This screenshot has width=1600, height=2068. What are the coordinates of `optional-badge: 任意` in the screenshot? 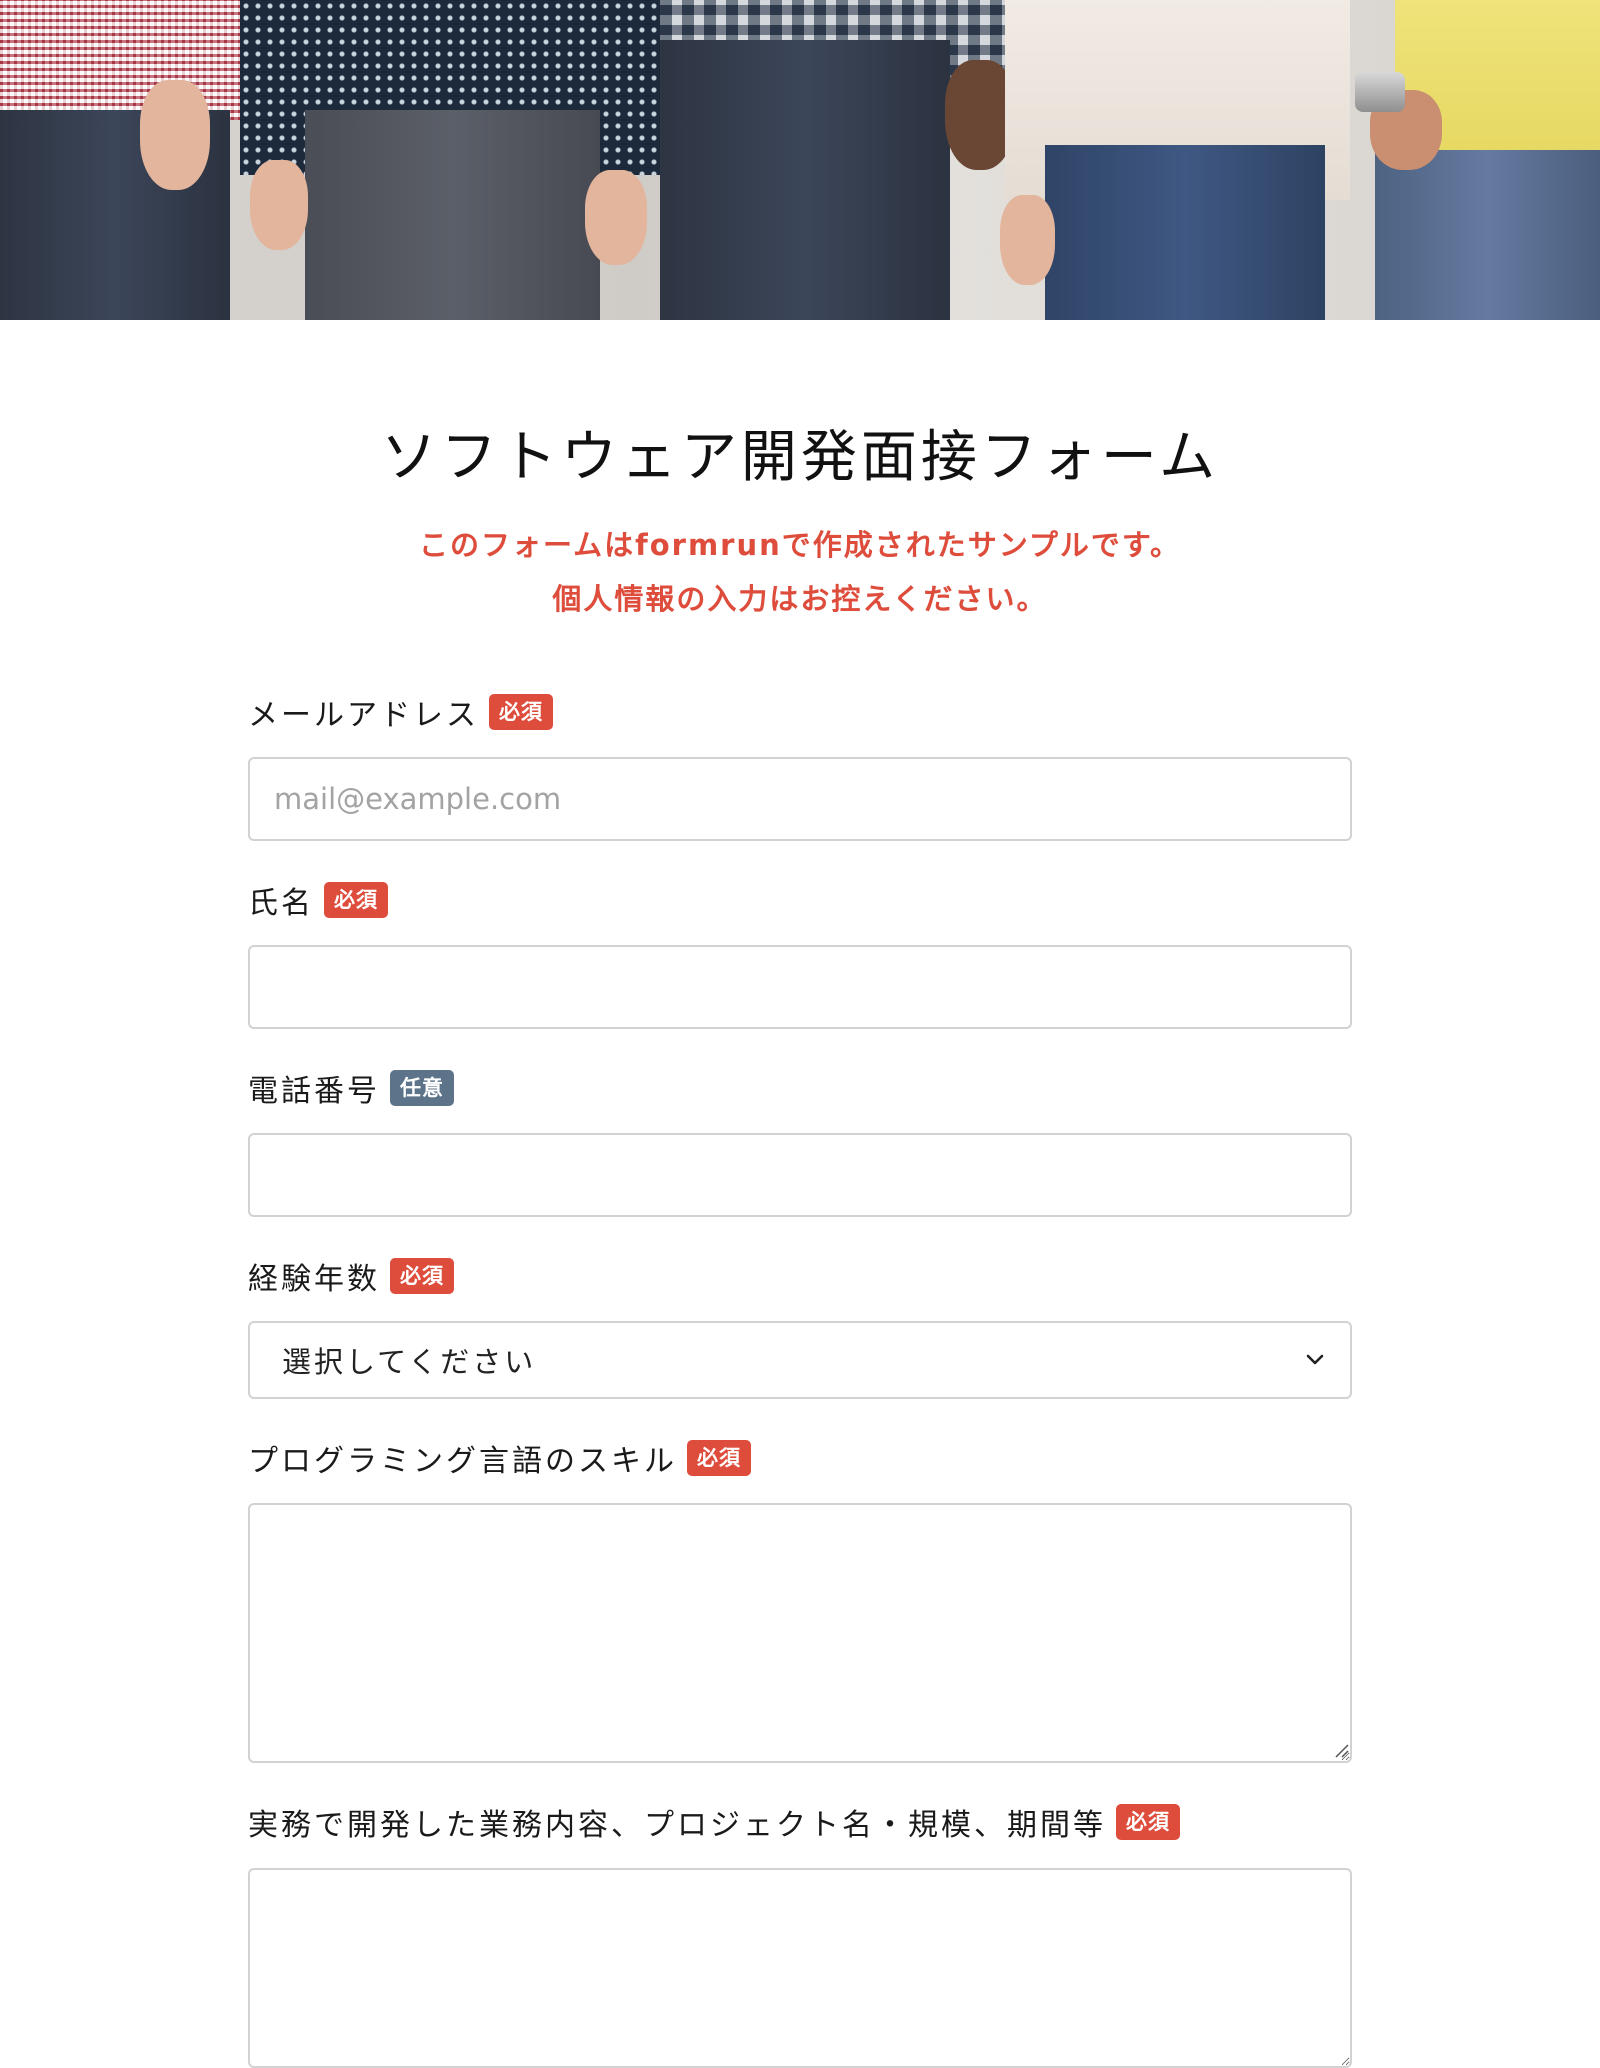 It's located at (422, 1088).